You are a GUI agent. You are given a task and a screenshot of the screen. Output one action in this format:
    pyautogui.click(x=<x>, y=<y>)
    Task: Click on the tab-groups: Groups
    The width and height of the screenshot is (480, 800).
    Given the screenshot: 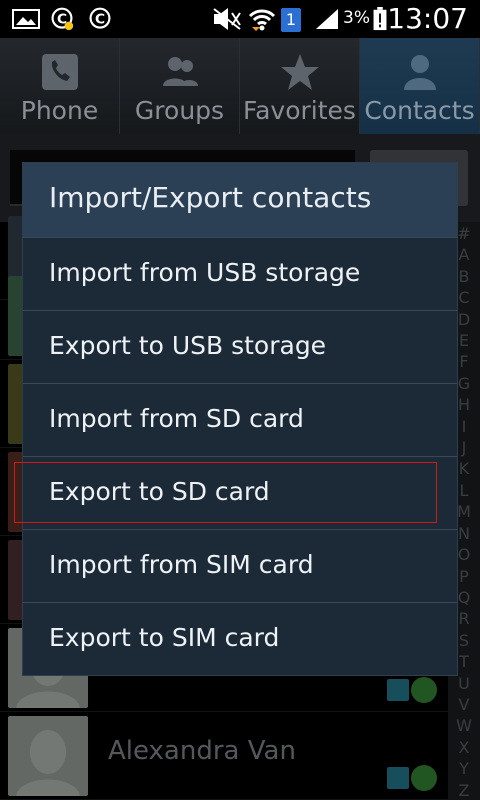 What is the action you would take?
    pyautogui.click(x=180, y=86)
    